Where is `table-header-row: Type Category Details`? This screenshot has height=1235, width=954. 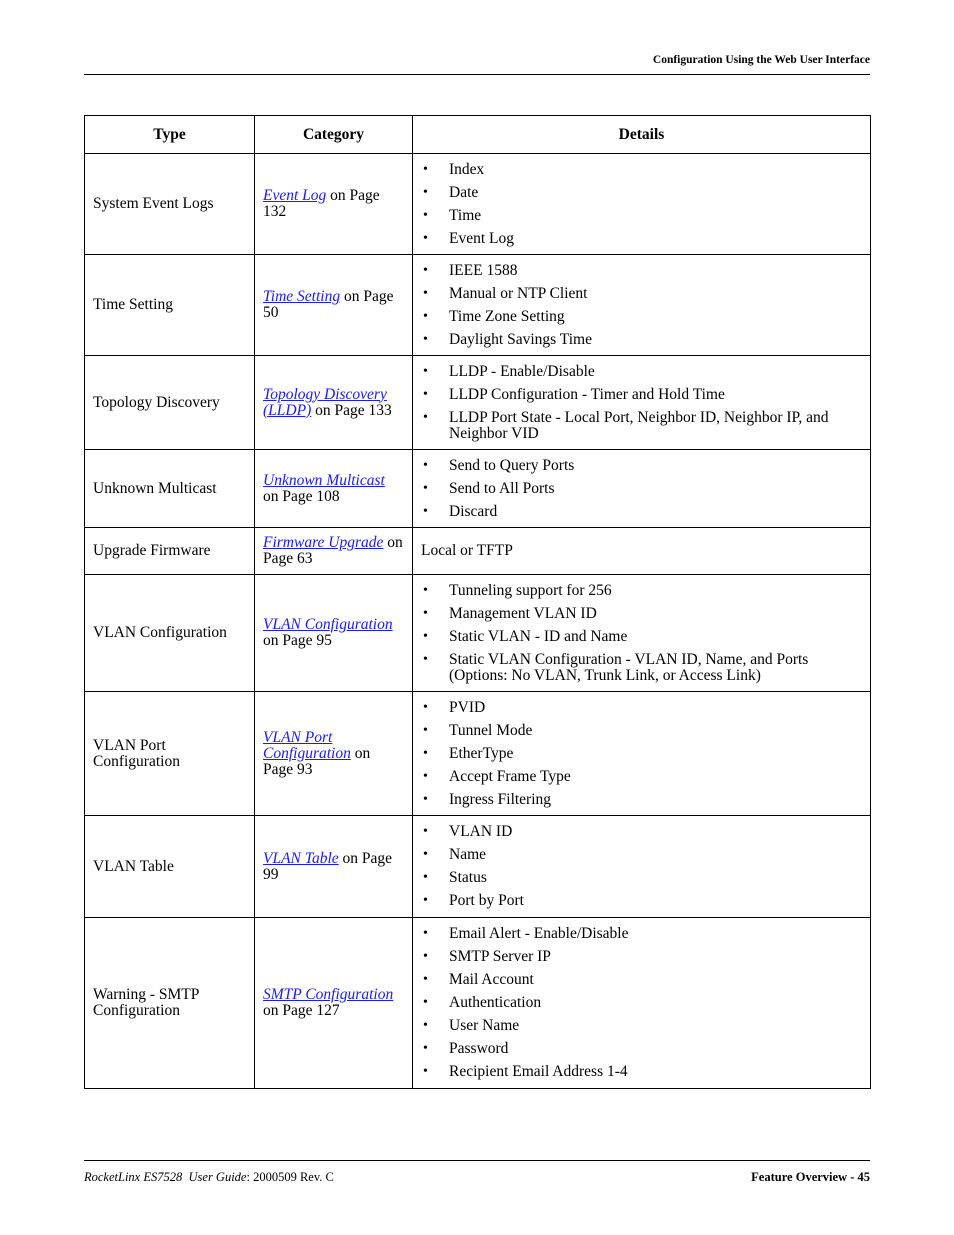 table-header-row: Type Category Details is located at coordinates (477, 134).